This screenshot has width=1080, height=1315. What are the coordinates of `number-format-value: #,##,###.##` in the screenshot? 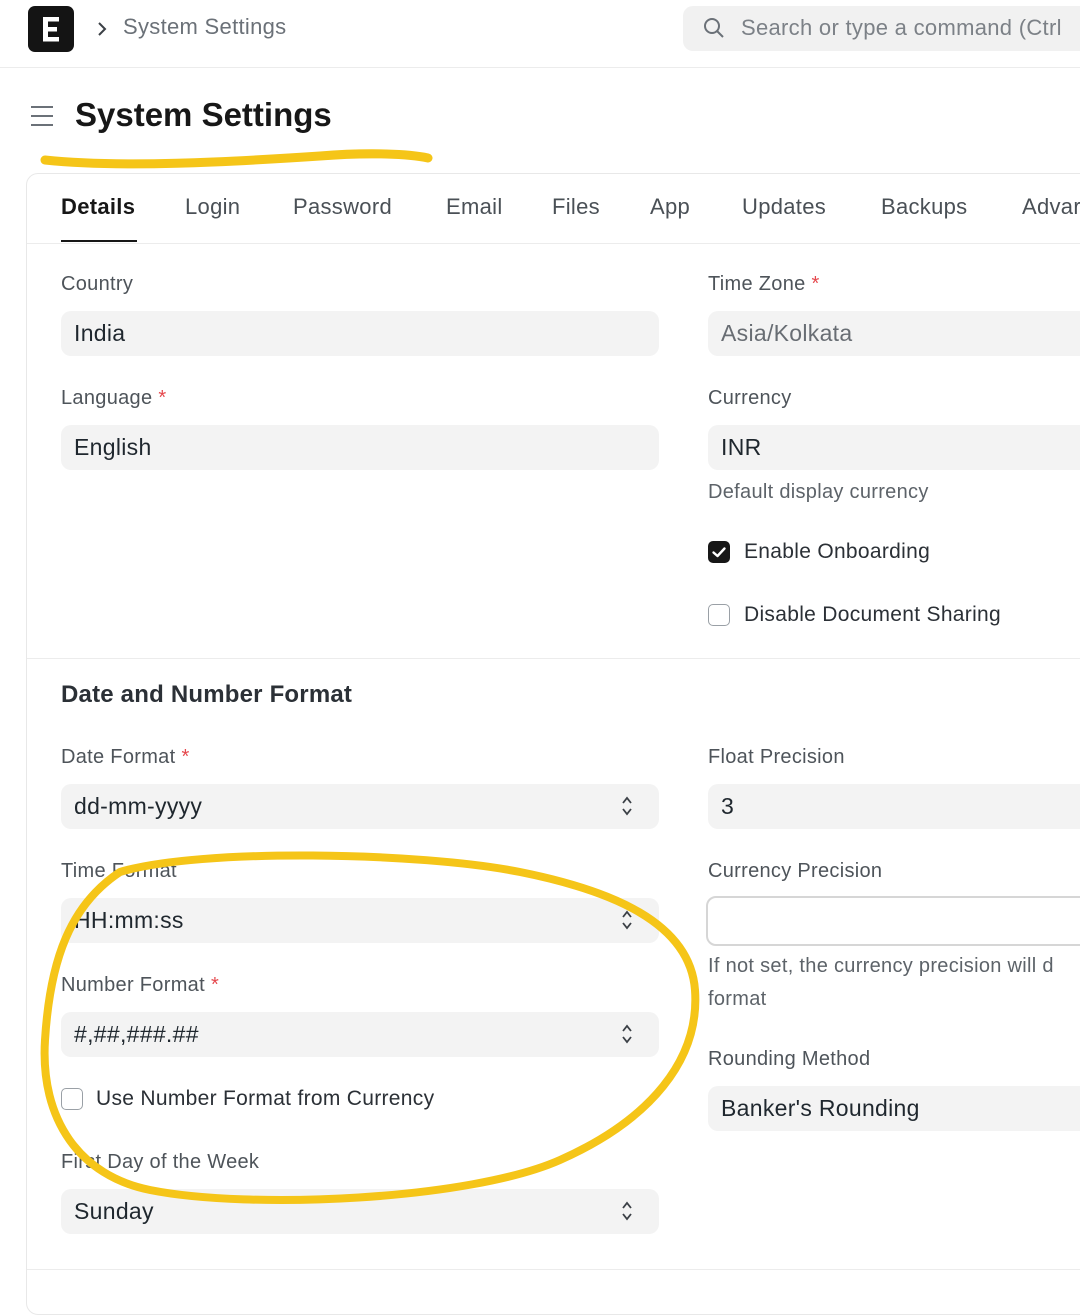 It's located at (136, 1034).